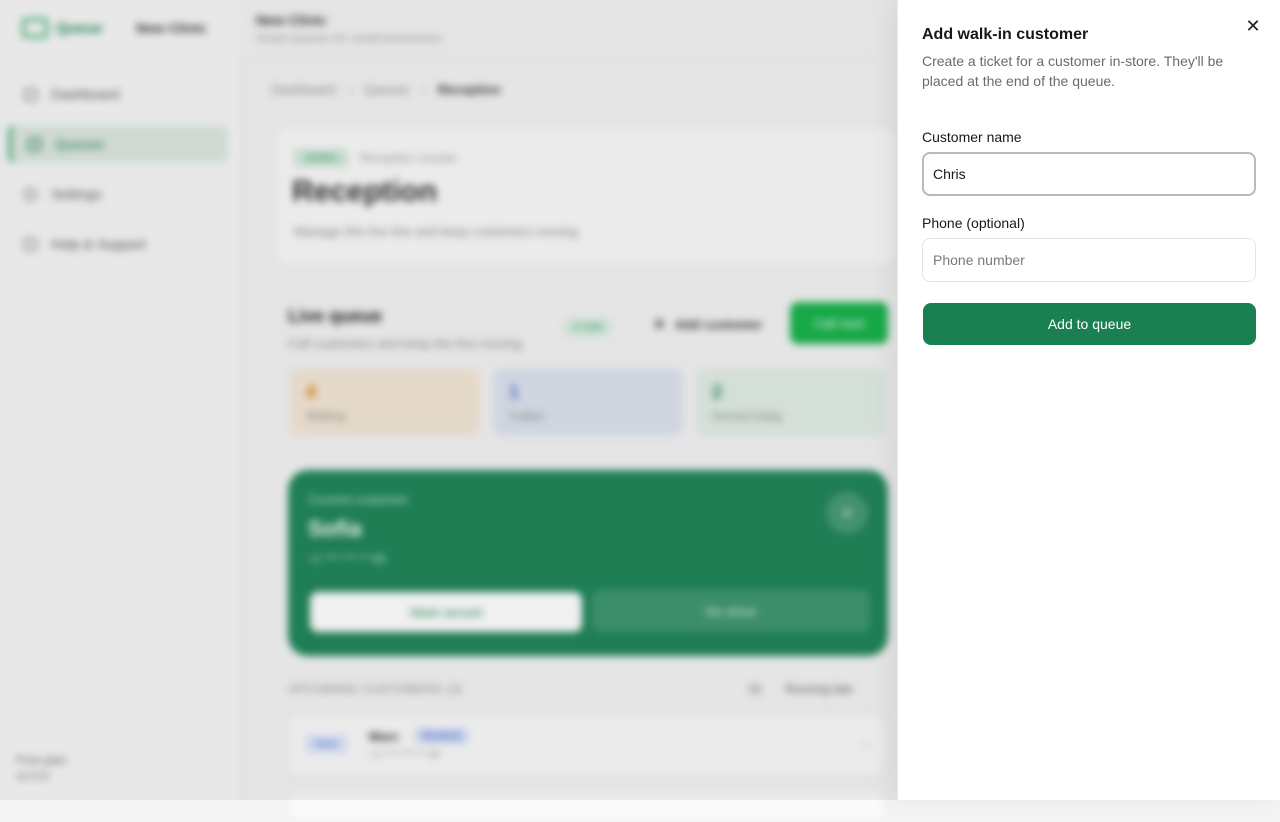  I want to click on customer-name-input, so click(1089, 174).